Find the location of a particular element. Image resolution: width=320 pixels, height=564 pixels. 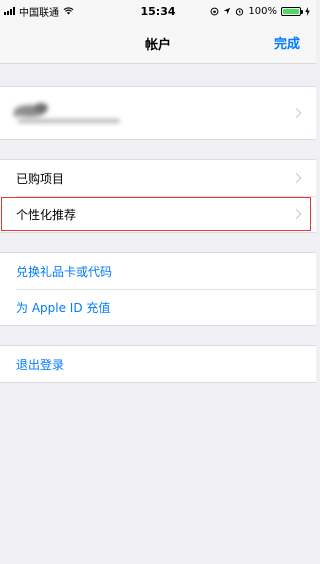

battery-icon is located at coordinates (292, 11).